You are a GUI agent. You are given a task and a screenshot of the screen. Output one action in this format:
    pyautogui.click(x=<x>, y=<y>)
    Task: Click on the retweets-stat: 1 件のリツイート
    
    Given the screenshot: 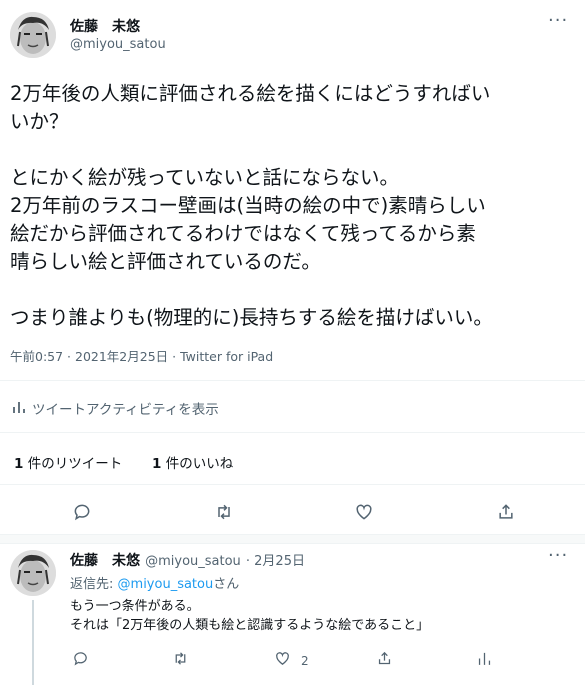 What is the action you would take?
    pyautogui.click(x=68, y=462)
    